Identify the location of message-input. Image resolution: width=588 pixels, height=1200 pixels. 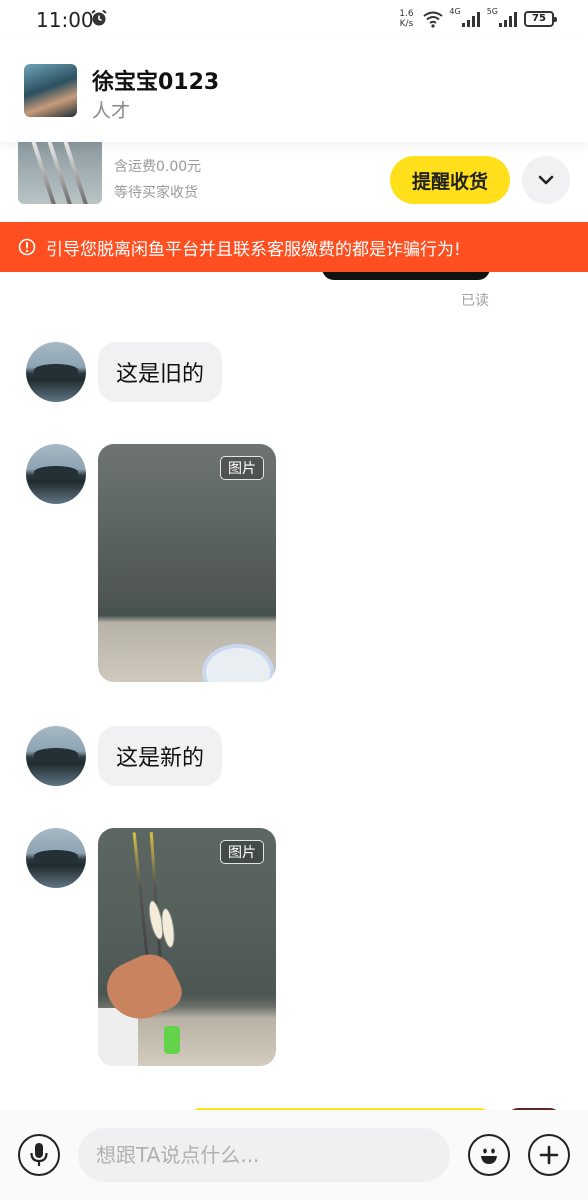
(264, 1155).